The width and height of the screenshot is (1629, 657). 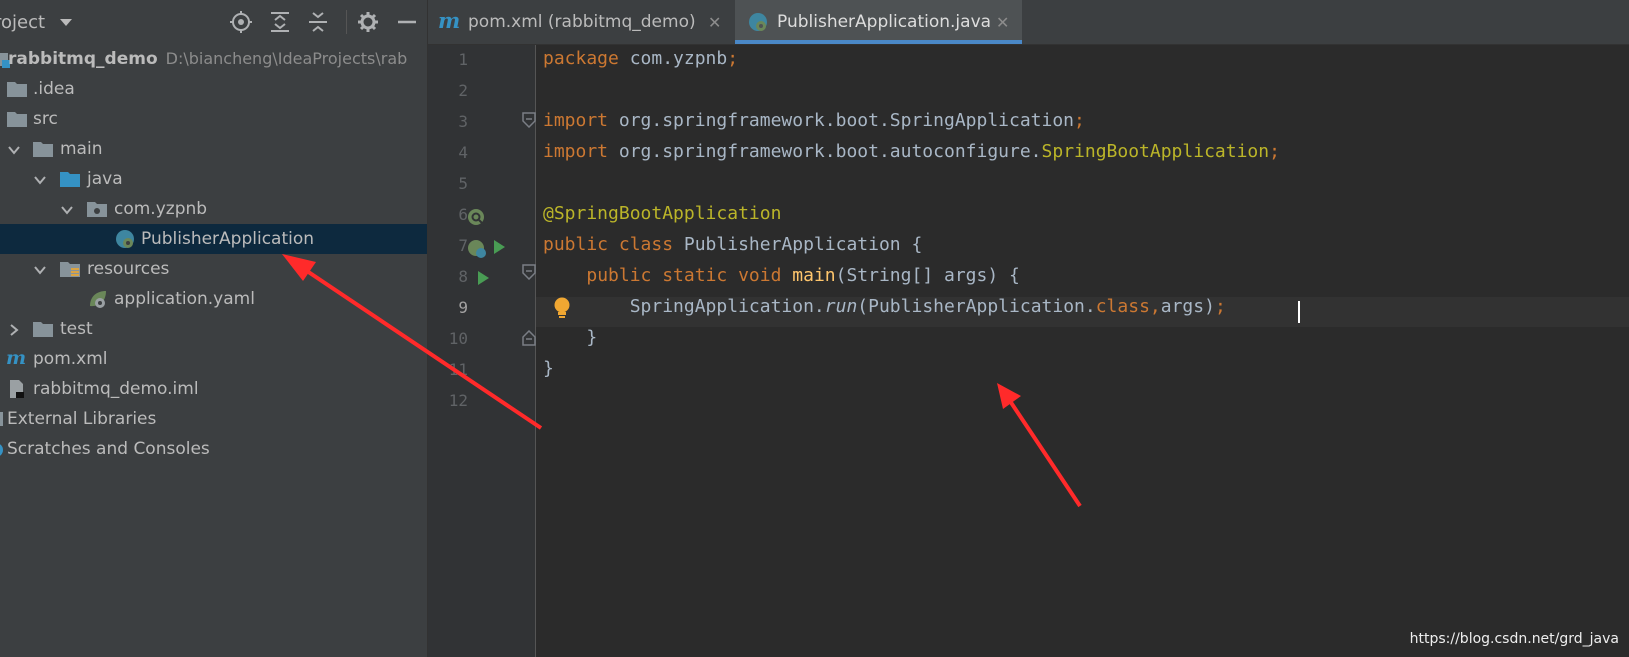 I want to click on red-arrow-to-tree, so click(x=419, y=346).